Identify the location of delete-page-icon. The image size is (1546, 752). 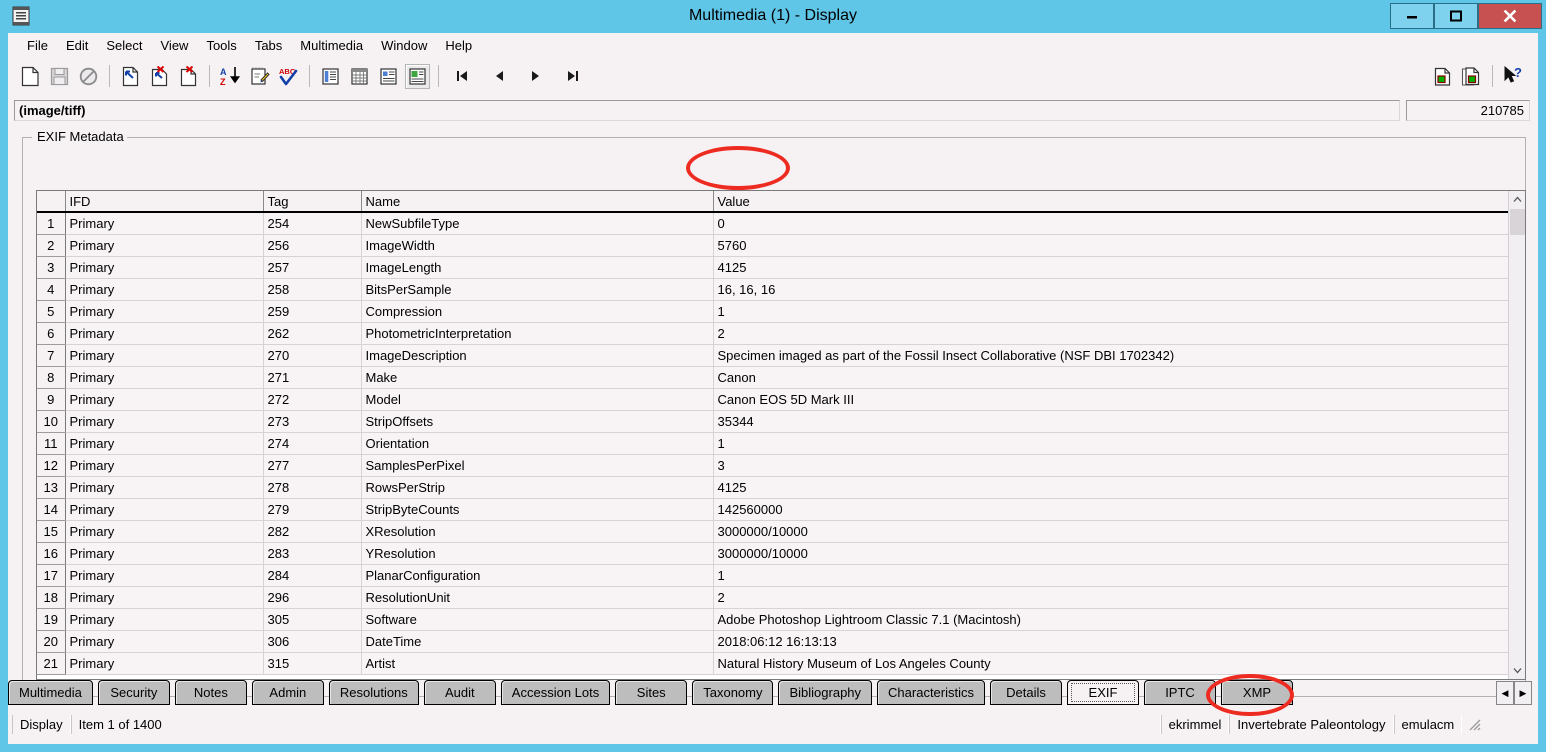
(188, 76).